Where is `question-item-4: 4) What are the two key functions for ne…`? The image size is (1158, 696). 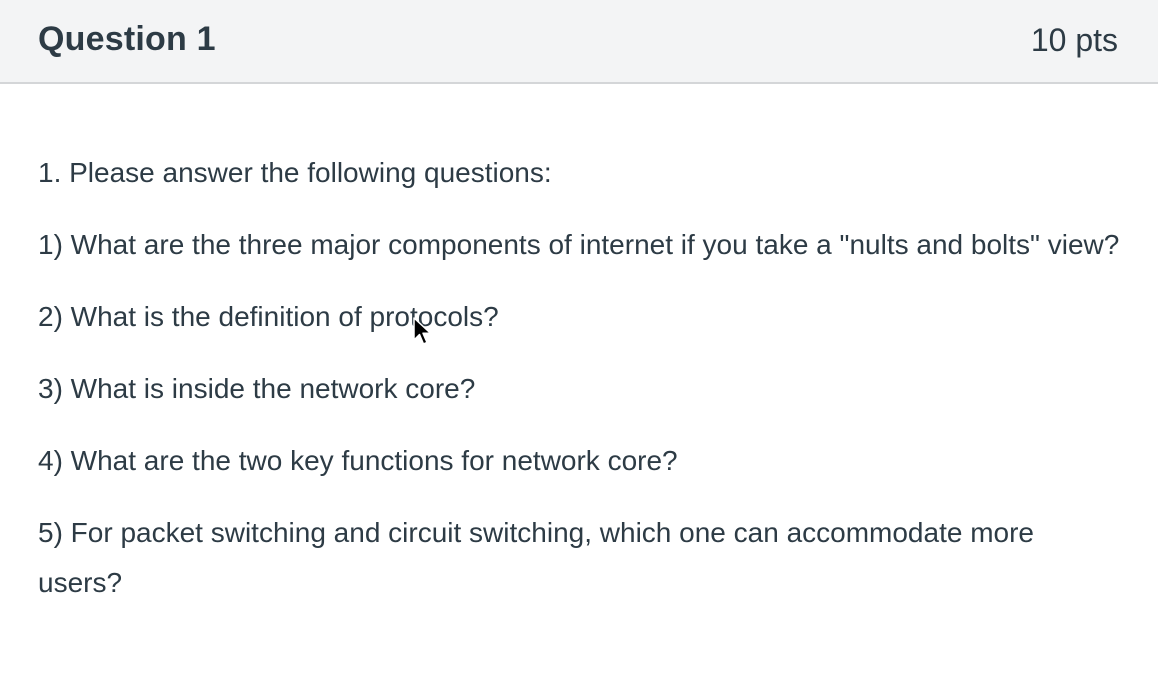 question-item-4: 4) What are the two key functions for ne… is located at coordinates (358, 460).